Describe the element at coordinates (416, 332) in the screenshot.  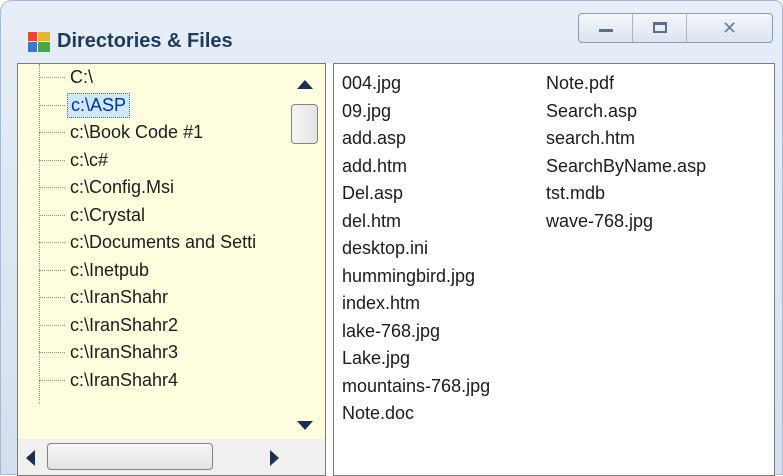
I see `file-item: lake-768.jpg` at that location.